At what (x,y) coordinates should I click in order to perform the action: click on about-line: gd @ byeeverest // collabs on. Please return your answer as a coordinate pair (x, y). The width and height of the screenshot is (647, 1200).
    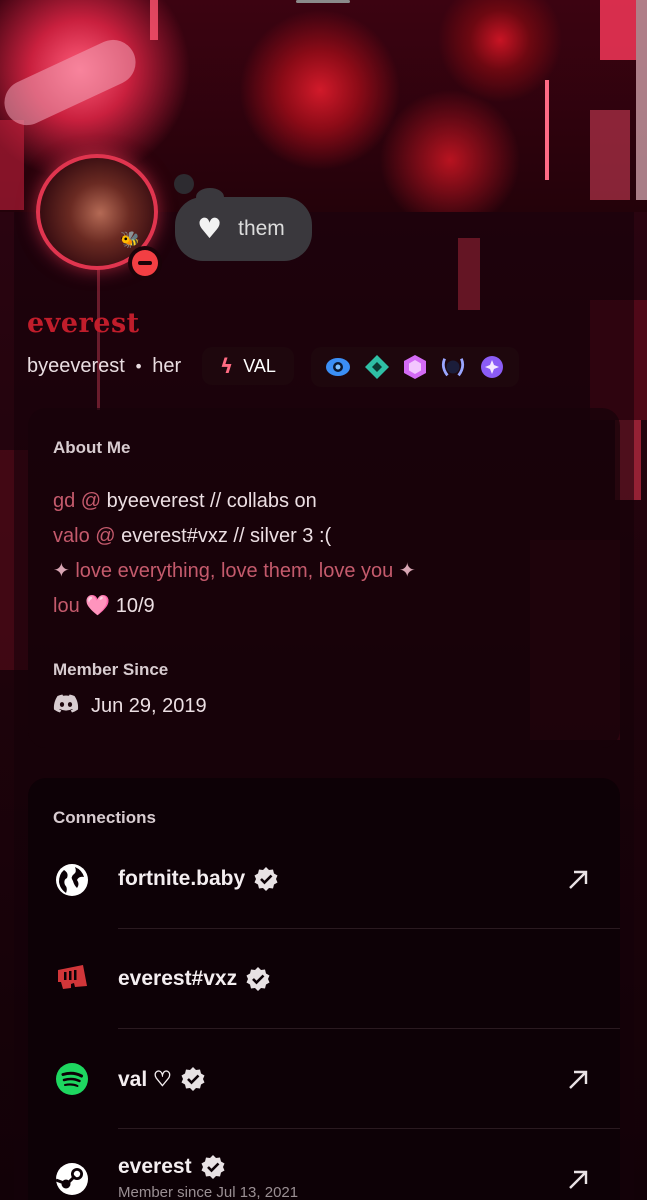
    Looking at the image, I should click on (234, 501).